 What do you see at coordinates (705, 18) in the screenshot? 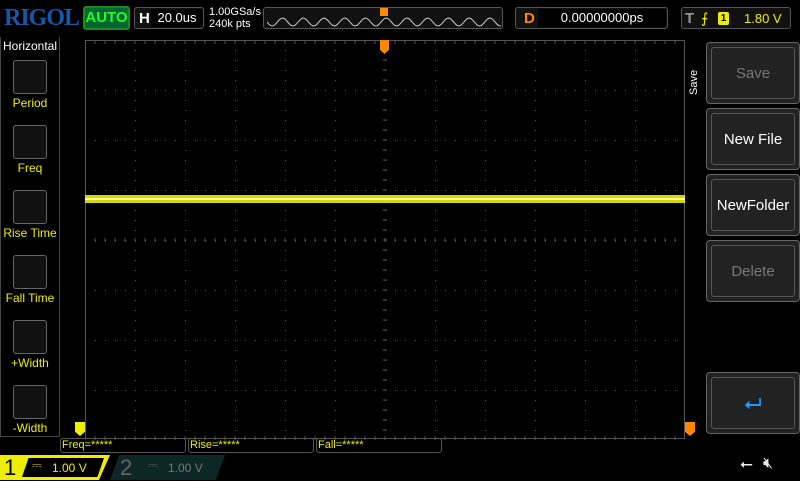
I see `rising-edge-icon: ⨍` at bounding box center [705, 18].